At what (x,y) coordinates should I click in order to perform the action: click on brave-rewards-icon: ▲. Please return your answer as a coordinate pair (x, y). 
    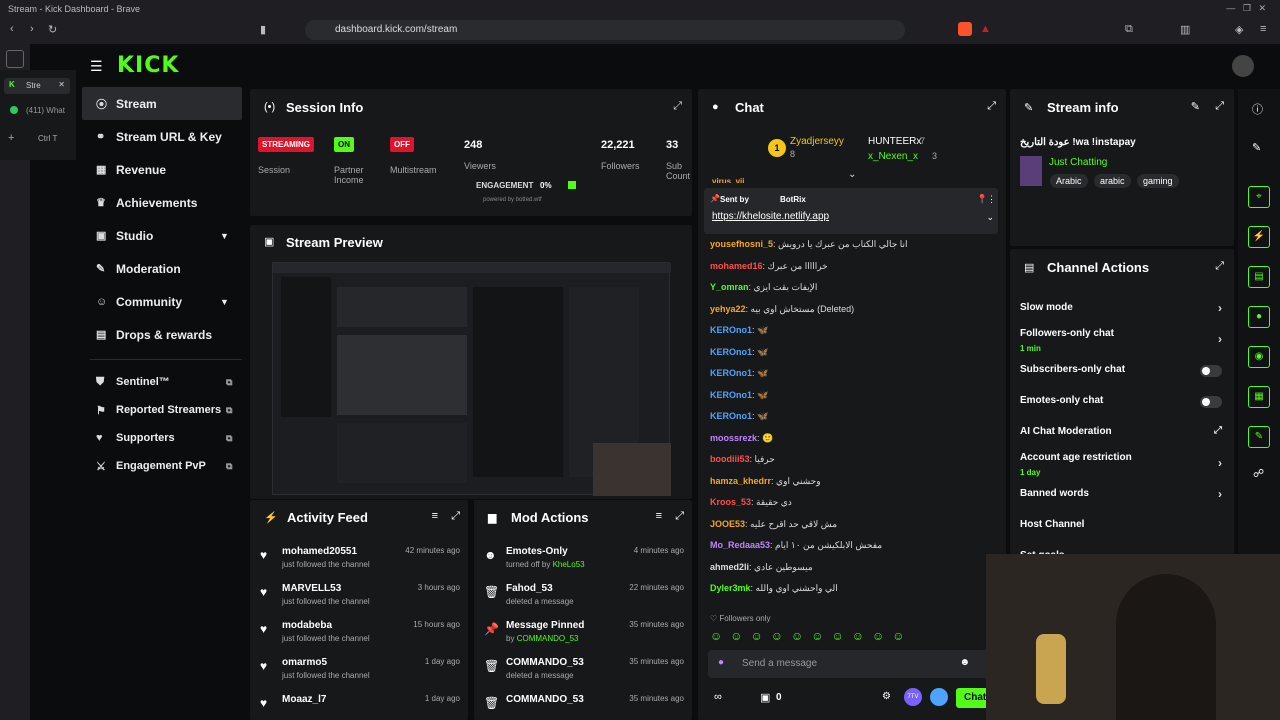
    Looking at the image, I should click on (985, 29).